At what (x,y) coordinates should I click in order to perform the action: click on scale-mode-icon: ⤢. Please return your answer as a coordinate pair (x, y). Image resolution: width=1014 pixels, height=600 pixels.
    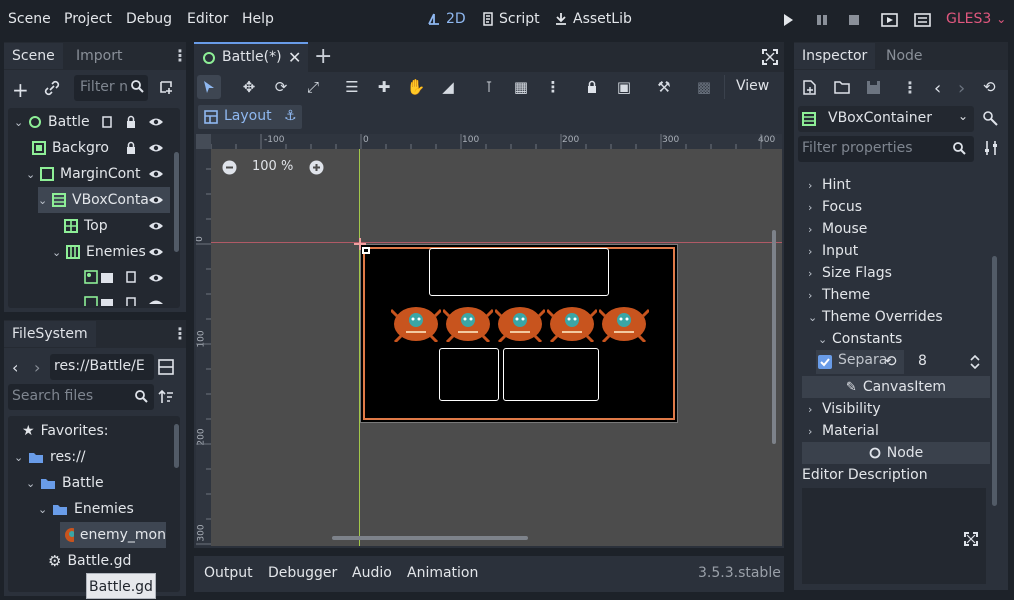
    Looking at the image, I should click on (313, 87).